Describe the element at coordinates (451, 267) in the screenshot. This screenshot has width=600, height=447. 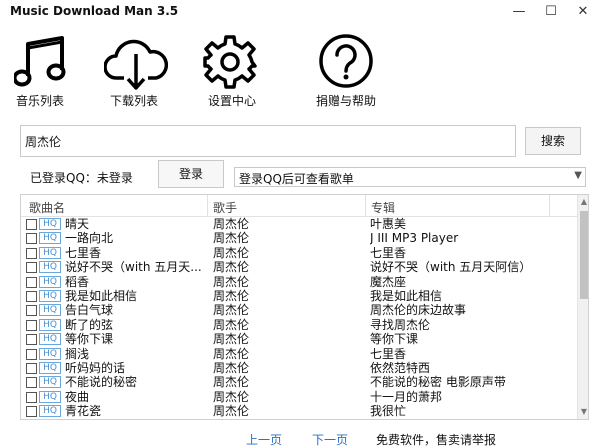
I see `album-name: 说好不哭（with 五月天阿信）` at that location.